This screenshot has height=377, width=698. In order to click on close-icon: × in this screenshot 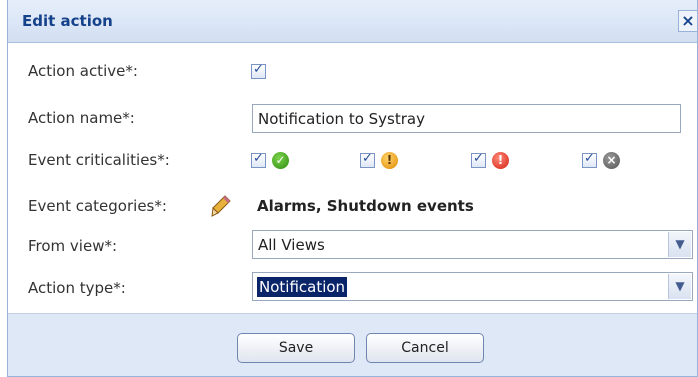, I will do `click(687, 21)`.